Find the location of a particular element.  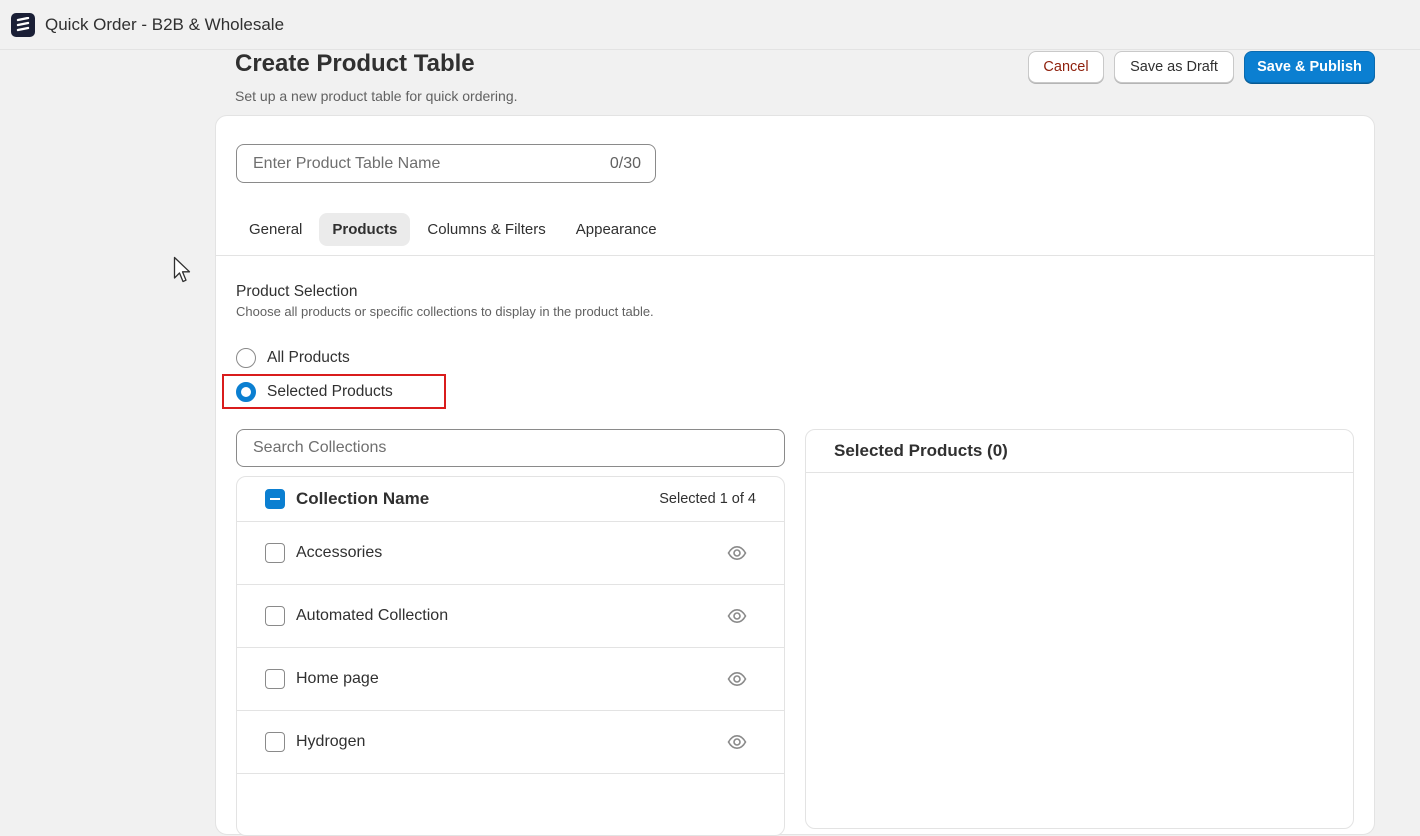

radio-all-products: All Products is located at coordinates (293, 358).